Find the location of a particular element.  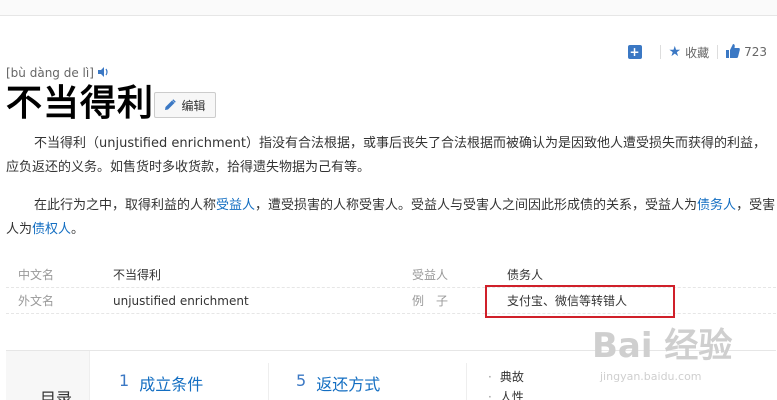

edit-button: 编辑 is located at coordinates (185, 105).